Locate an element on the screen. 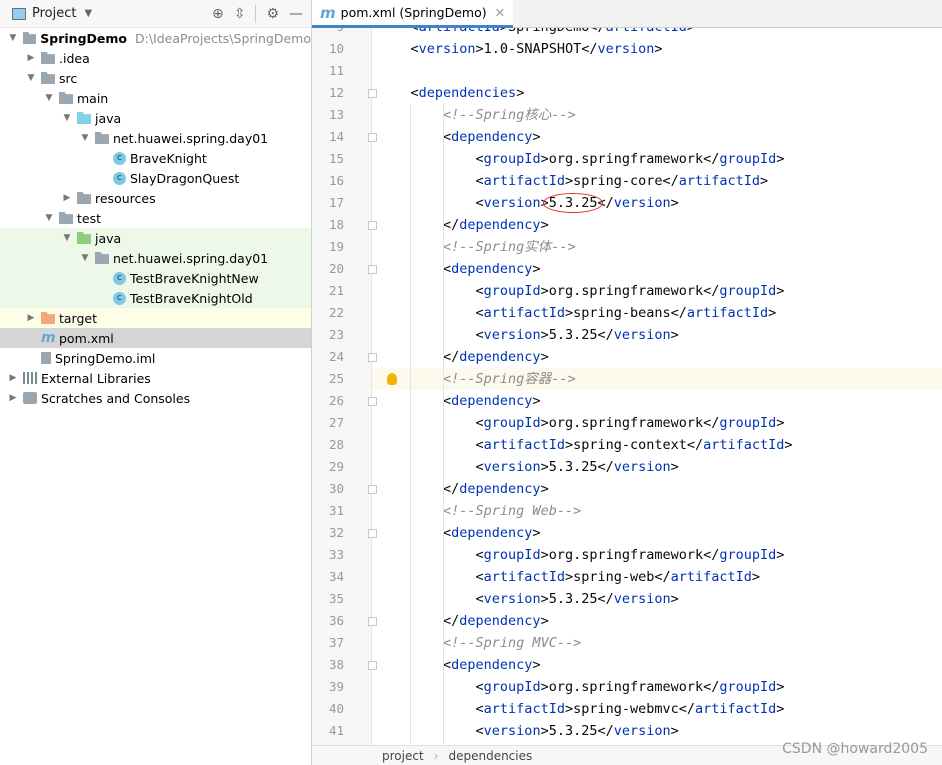 The width and height of the screenshot is (942, 765). line-number: 31 is located at coordinates (336, 510).